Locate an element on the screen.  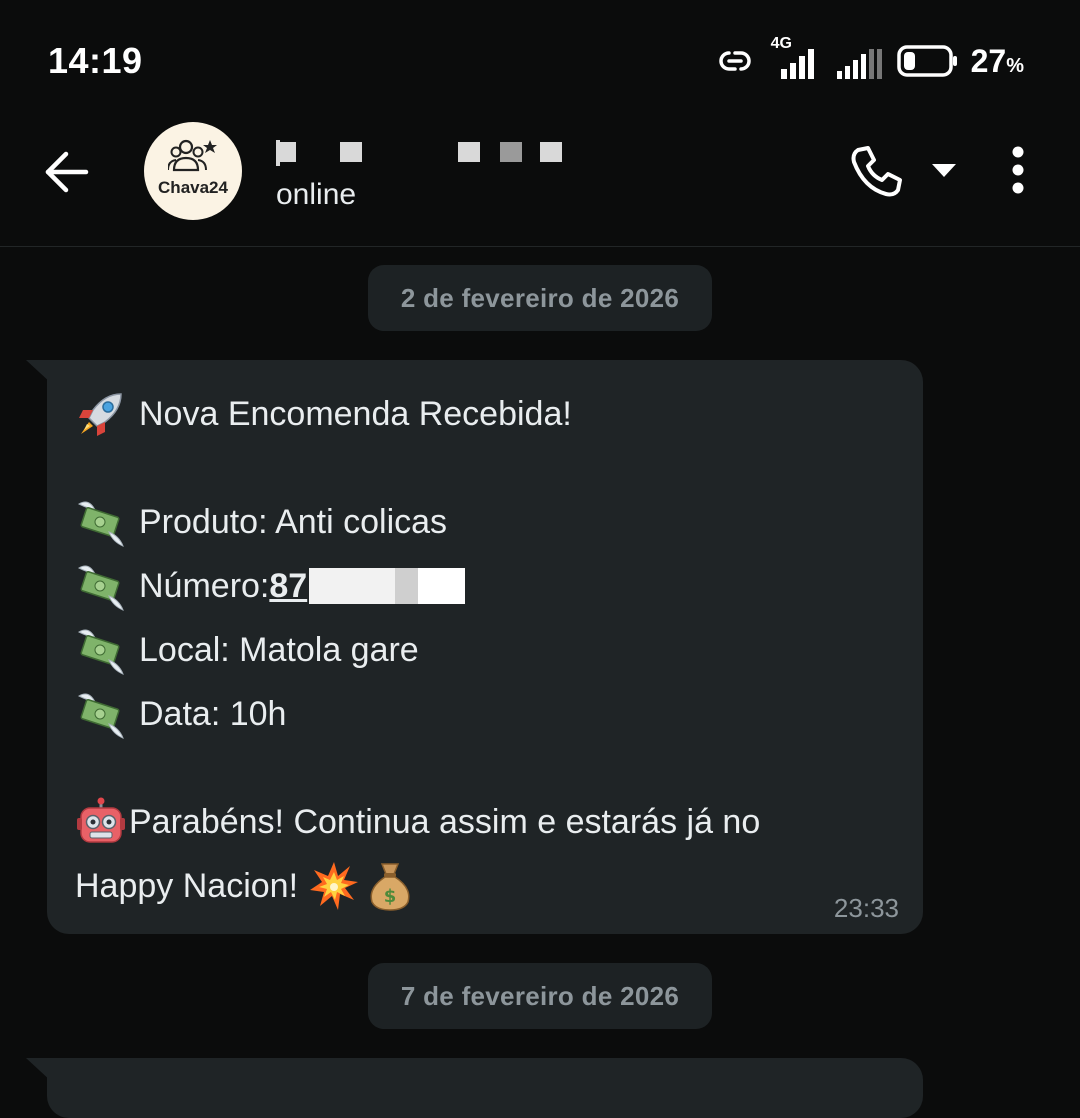
message-line-congrats-1: Parabéns! Continua assim e estarás já no is located at coordinates (485, 822).